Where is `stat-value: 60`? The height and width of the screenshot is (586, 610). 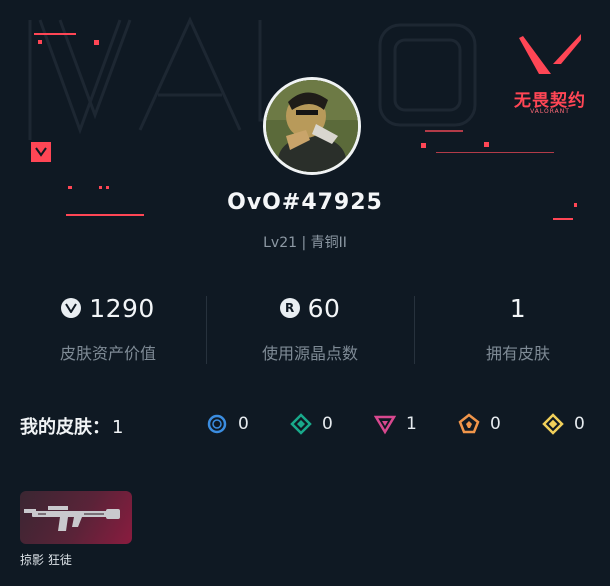 stat-value: 60 is located at coordinates (324, 308).